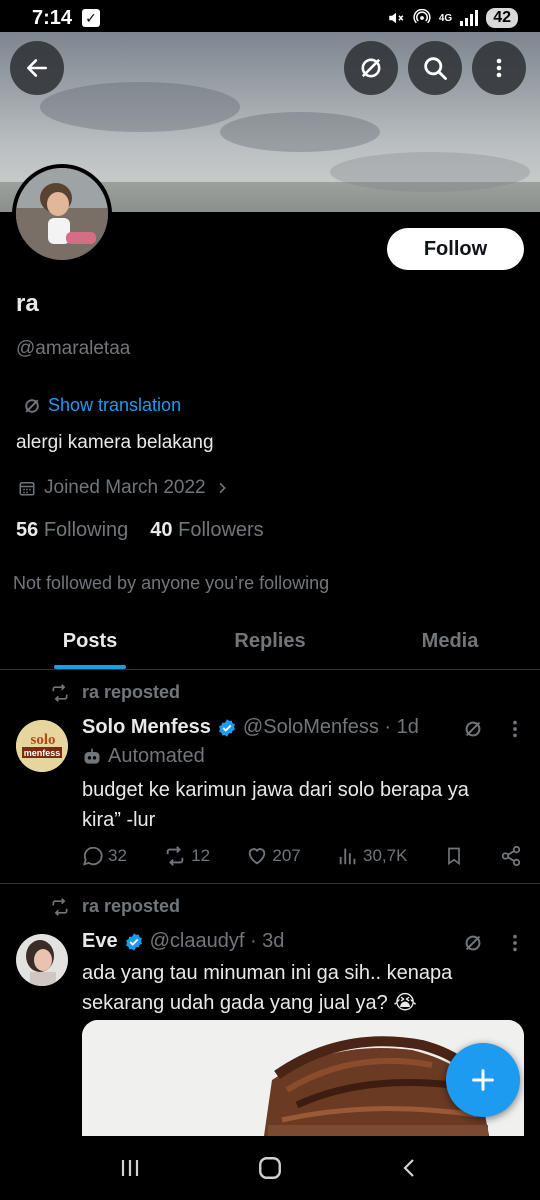  I want to click on following-label: Following, so click(86, 530).